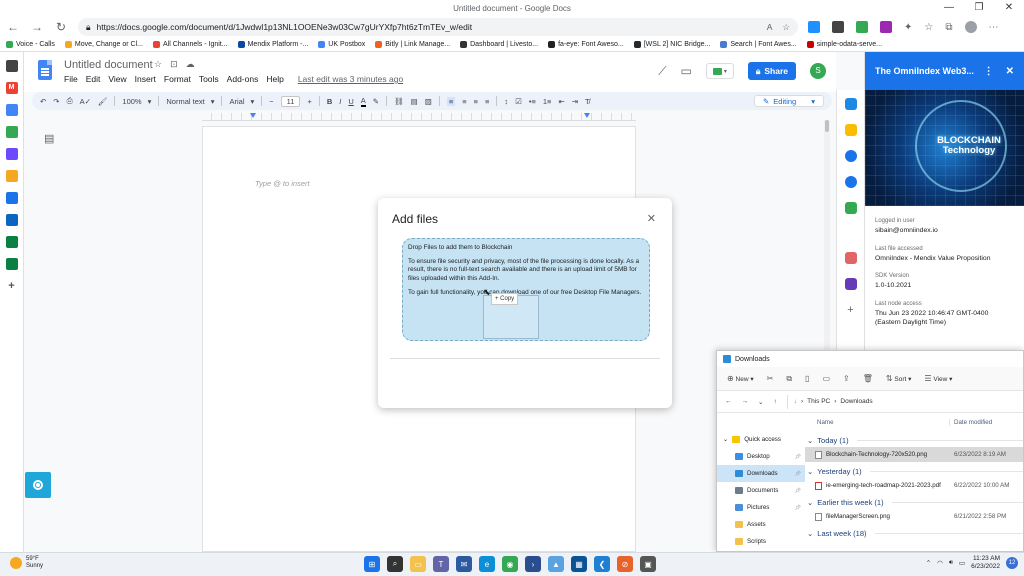  What do you see at coordinates (395, 564) in the screenshot?
I see `search-icon: ⌕` at bounding box center [395, 564].